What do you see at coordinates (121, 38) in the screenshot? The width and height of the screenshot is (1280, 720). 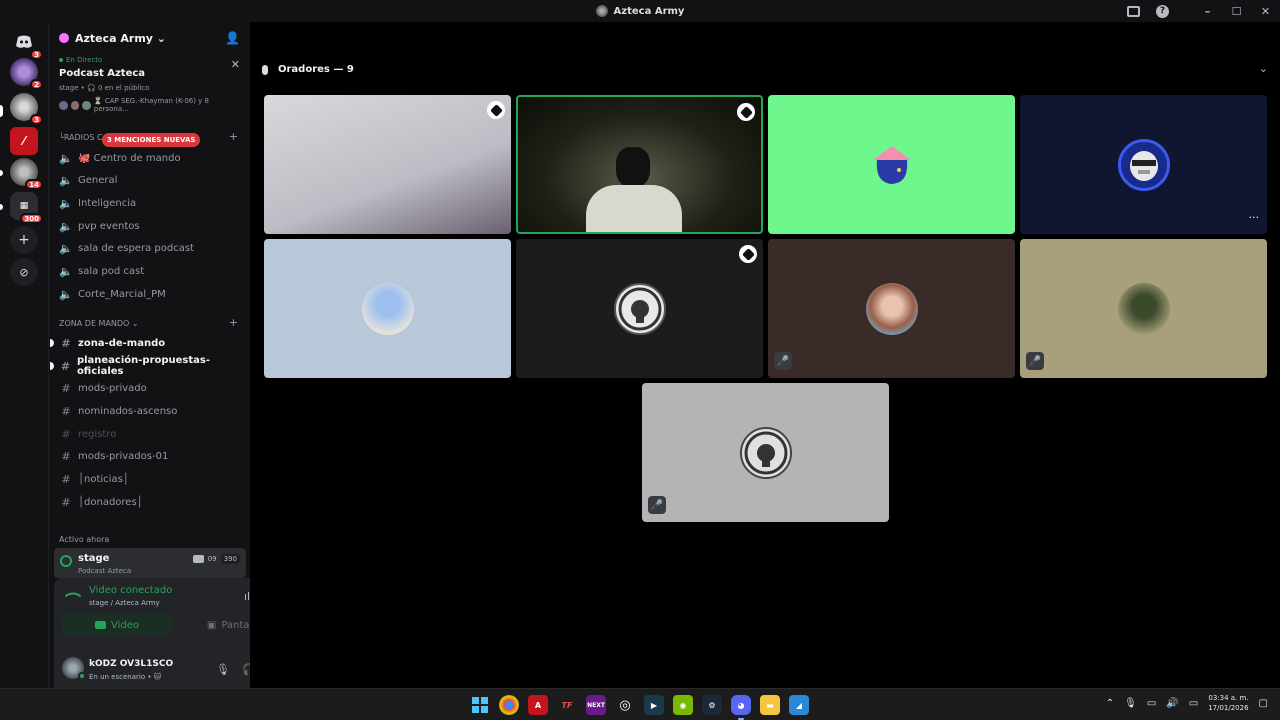 I see `server-name: Azteca Army ⌄` at bounding box center [121, 38].